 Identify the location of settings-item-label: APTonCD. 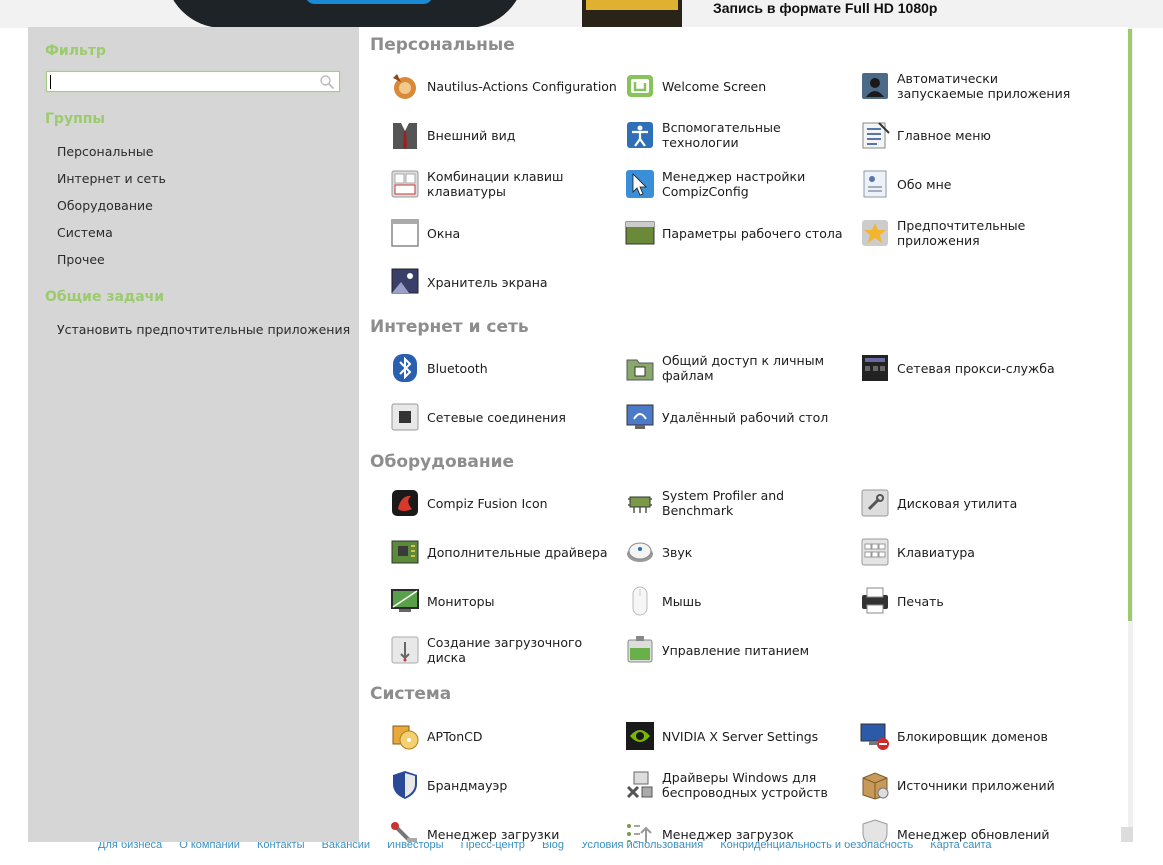
(455, 736).